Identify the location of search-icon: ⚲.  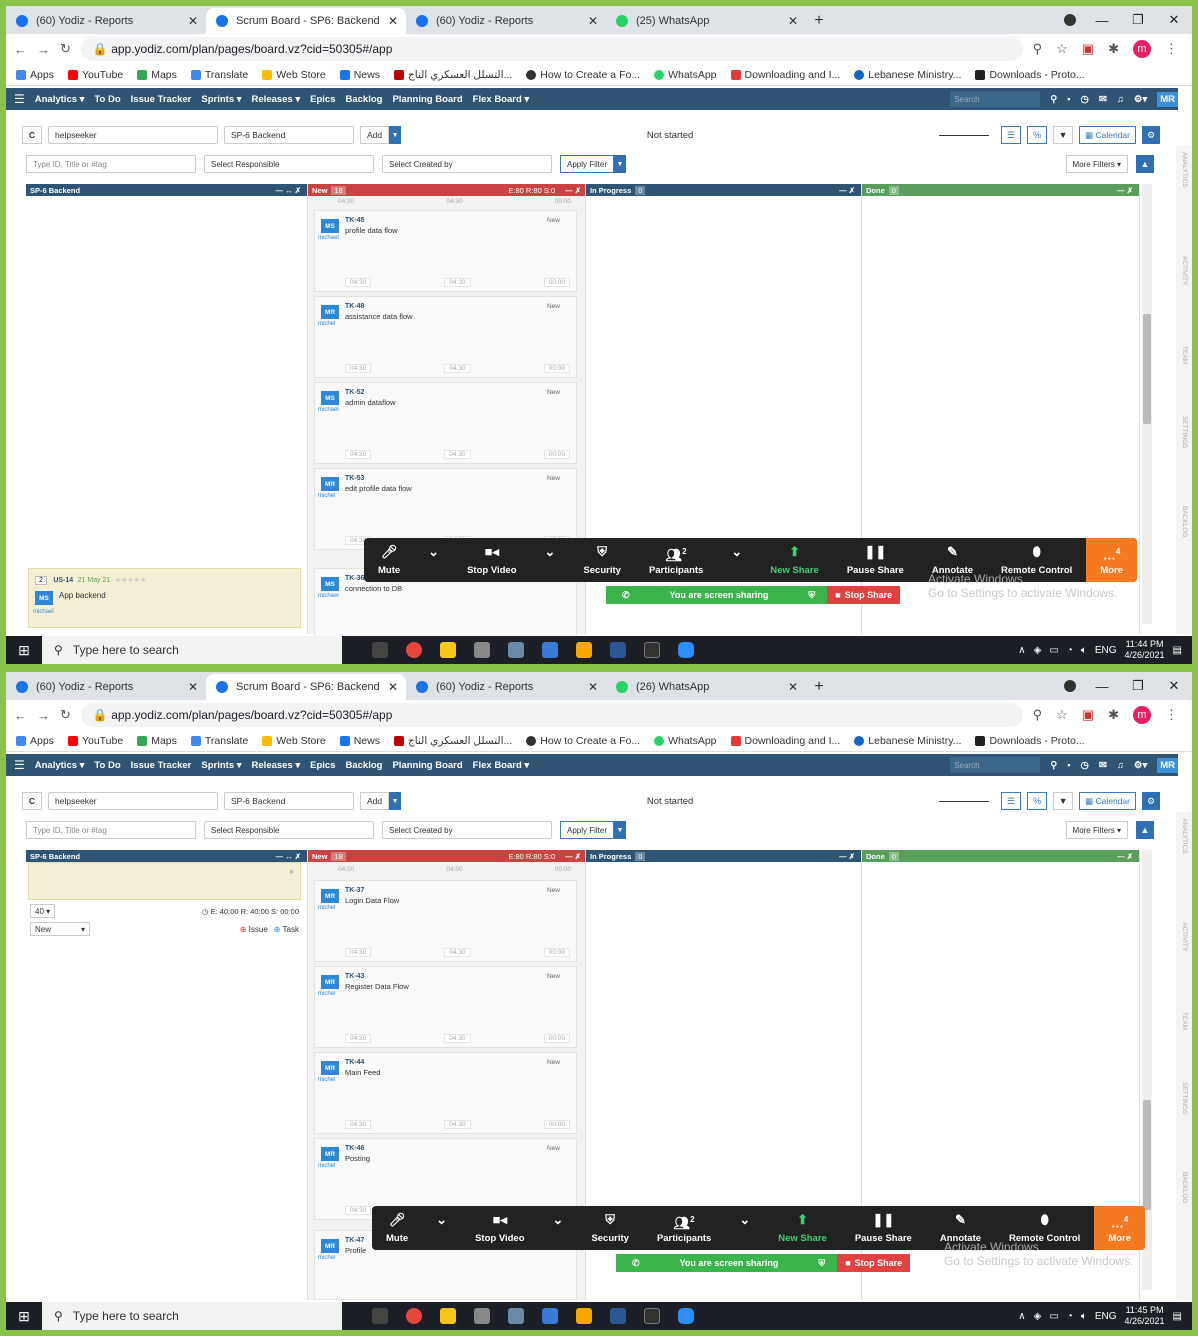
(1053, 99).